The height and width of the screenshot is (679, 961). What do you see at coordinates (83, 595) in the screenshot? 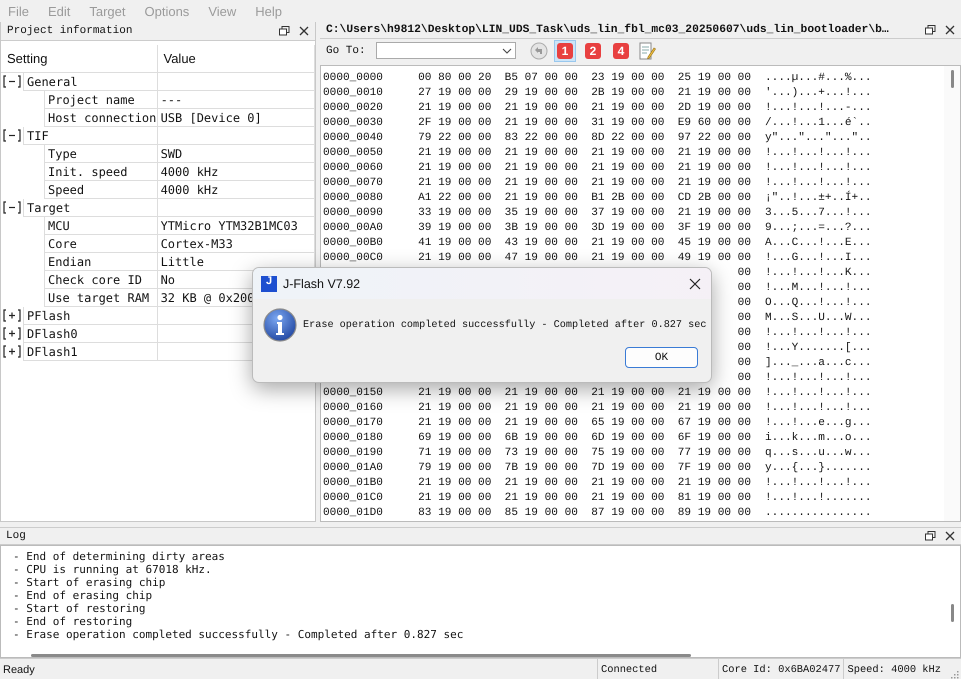
I see `log-line: - End of erasing chip` at bounding box center [83, 595].